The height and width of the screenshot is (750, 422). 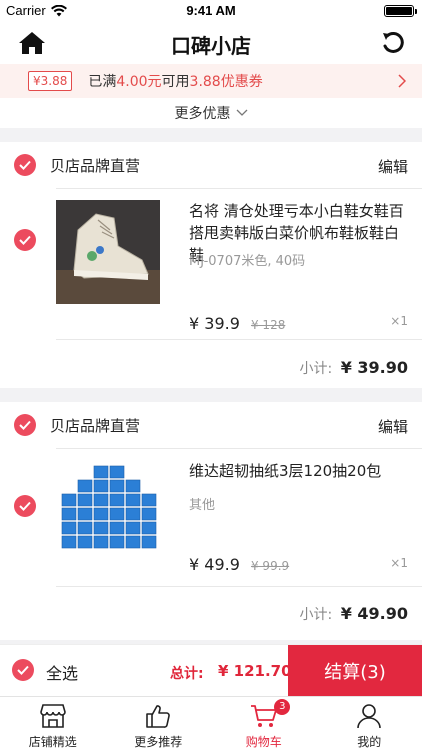 I want to click on status-bar: Carrier 9:41 AM, so click(x=211, y=11).